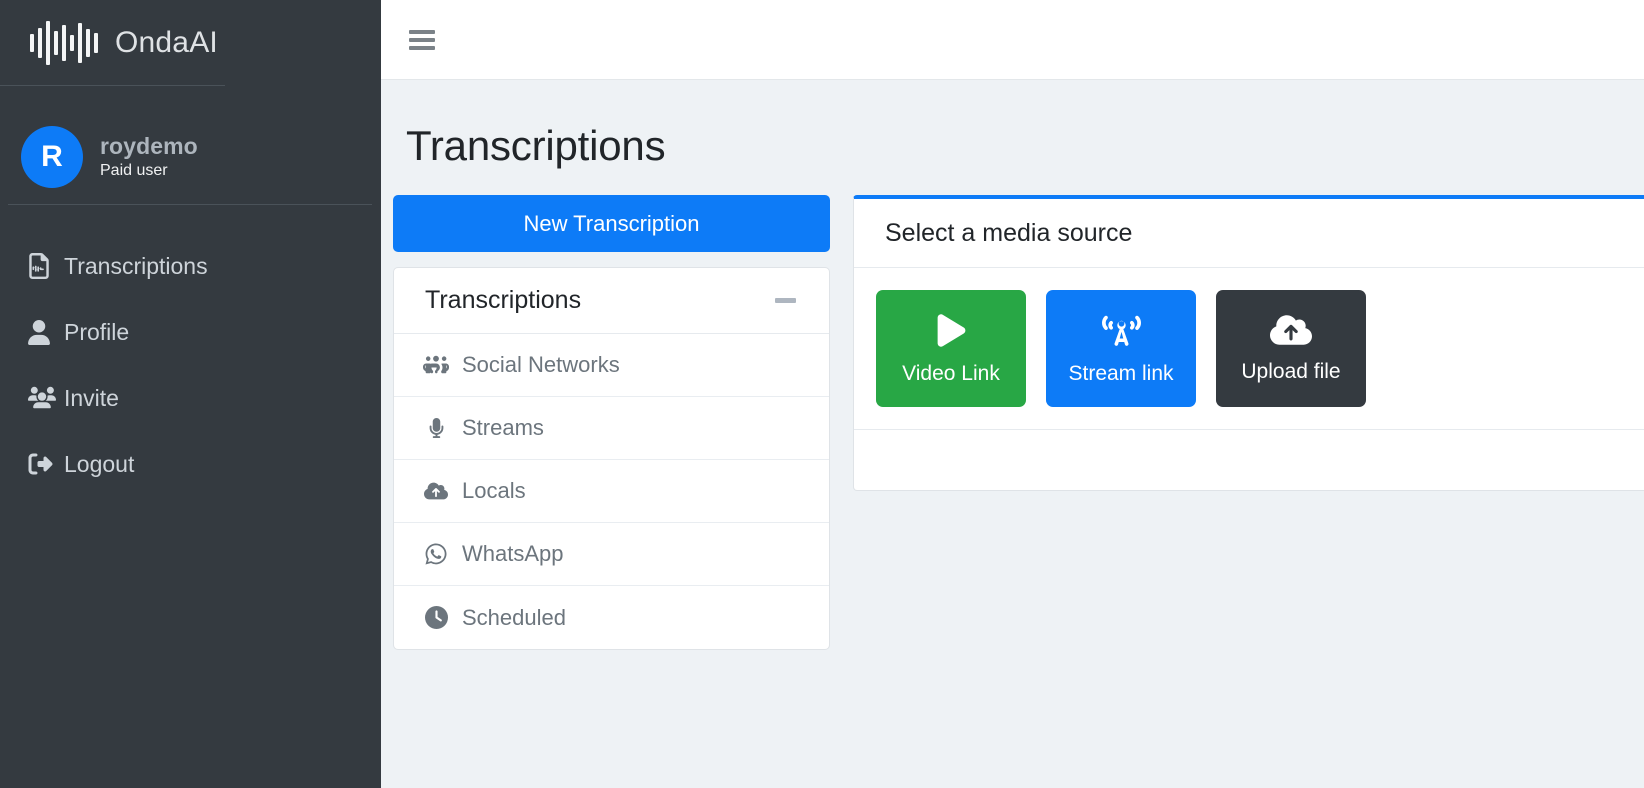 This screenshot has height=788, width=1644. Describe the element at coordinates (436, 554) in the screenshot. I see `whatsapp-icon` at that location.